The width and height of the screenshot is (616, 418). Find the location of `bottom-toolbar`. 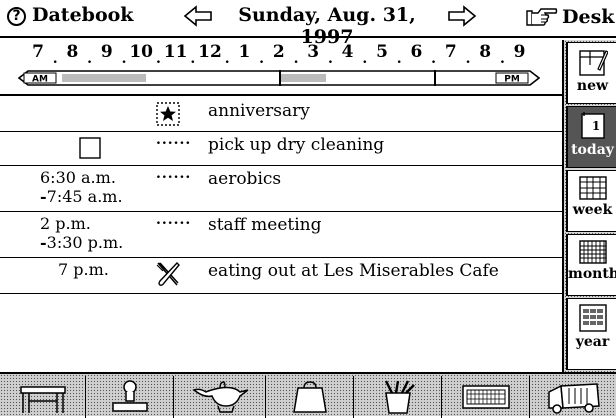

bottom-toolbar is located at coordinates (308, 395).